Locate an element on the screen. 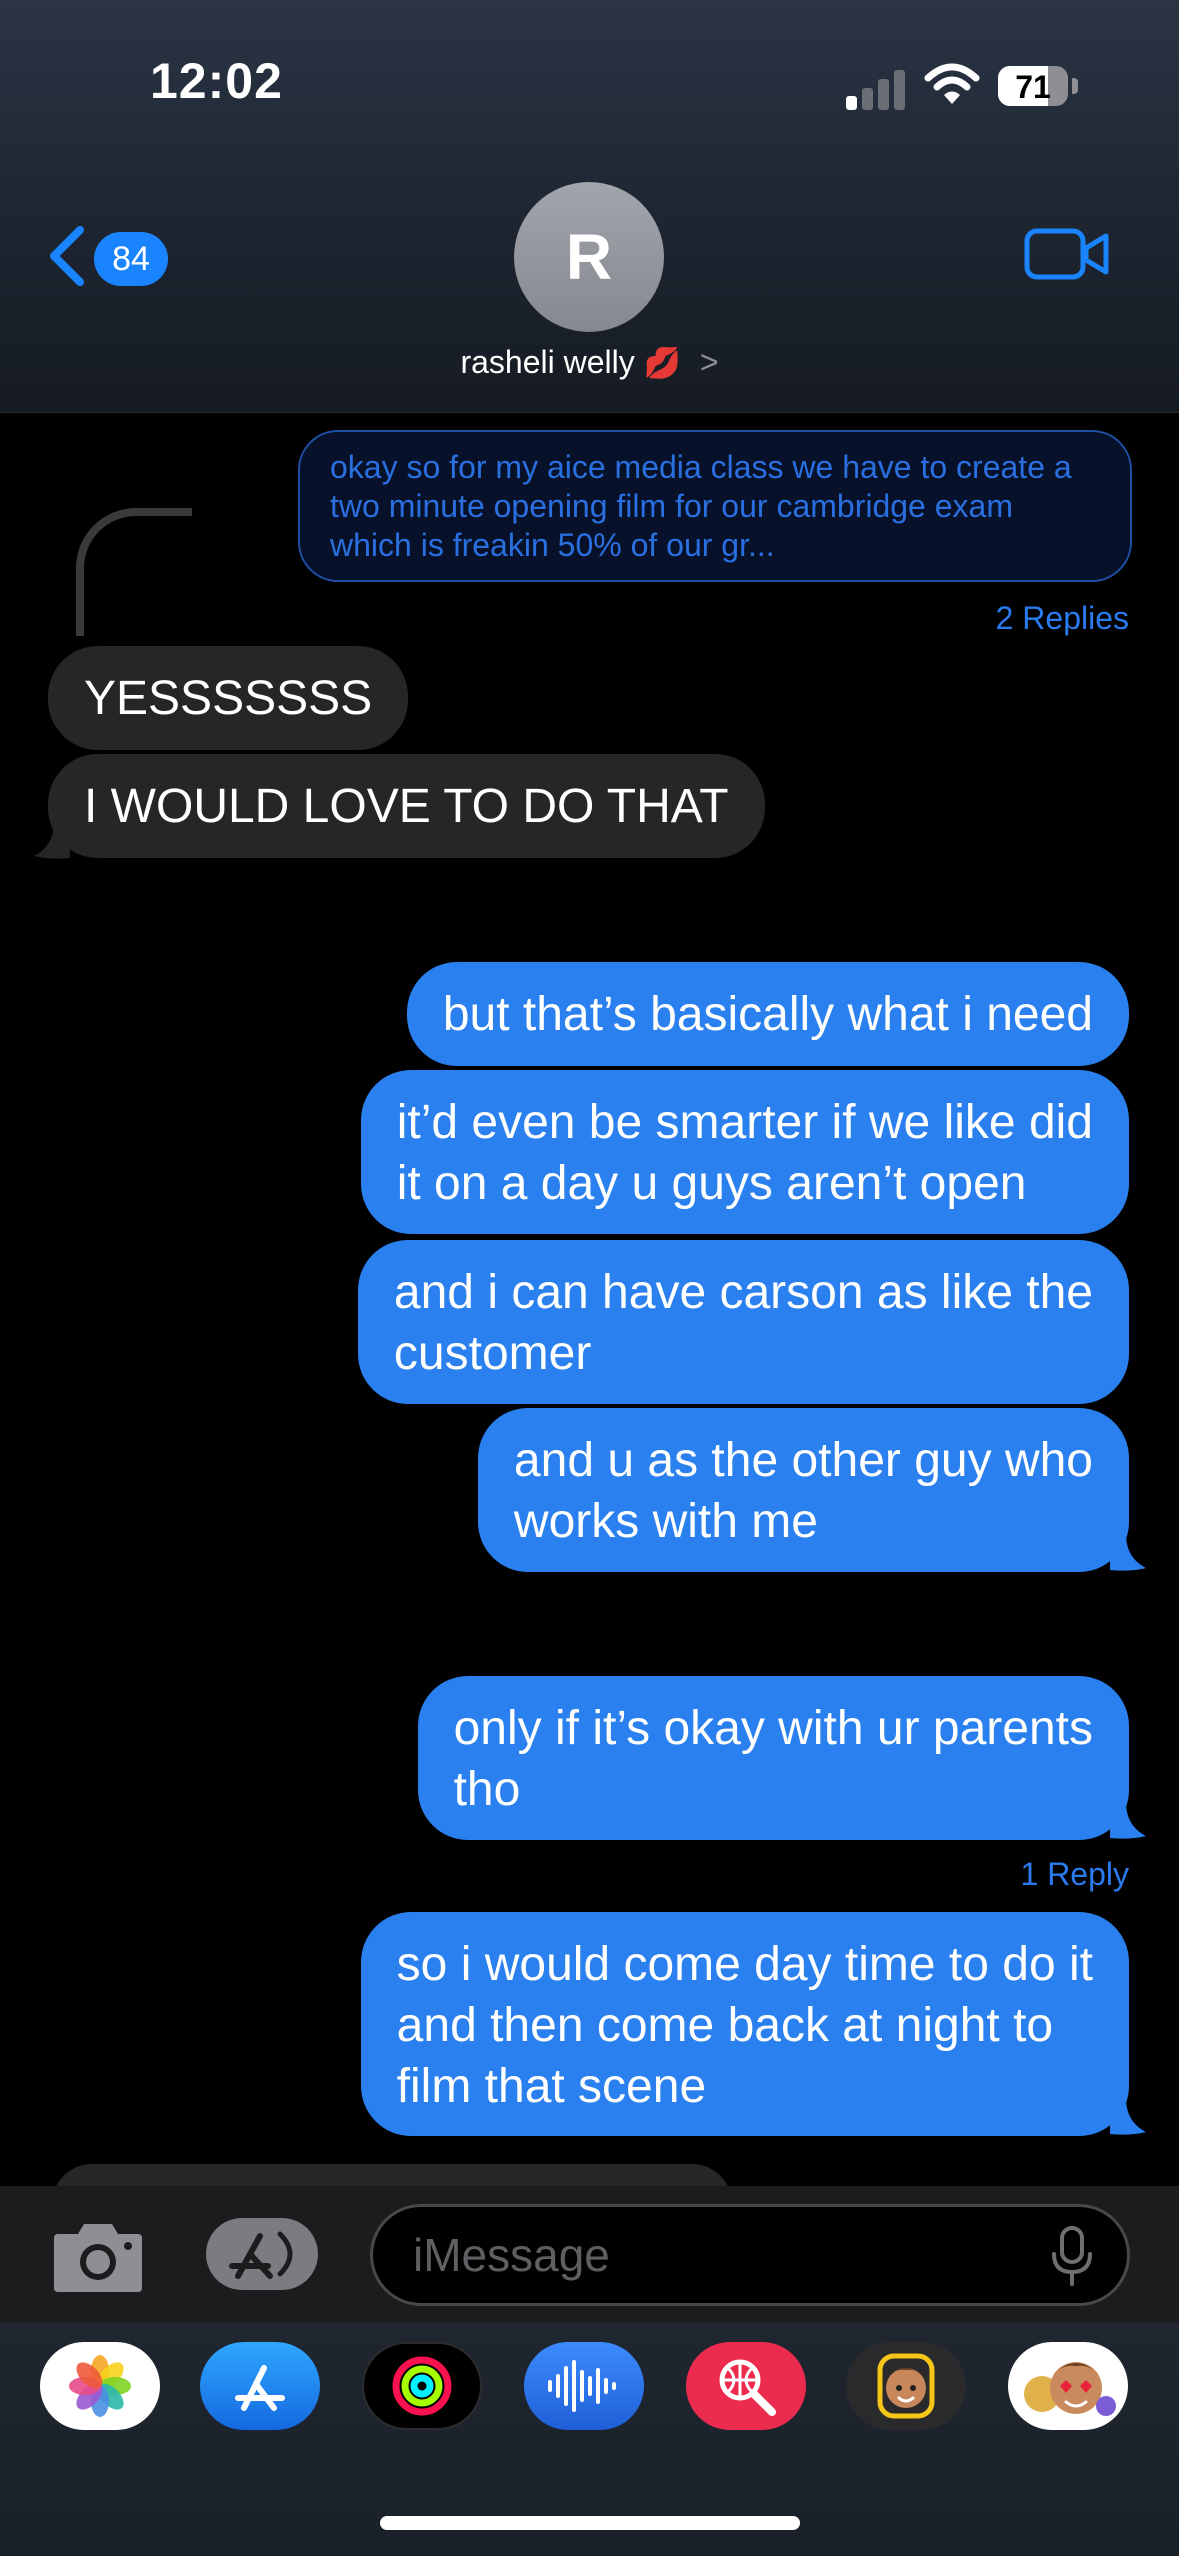  globe-search-icon is located at coordinates (747, 2387).